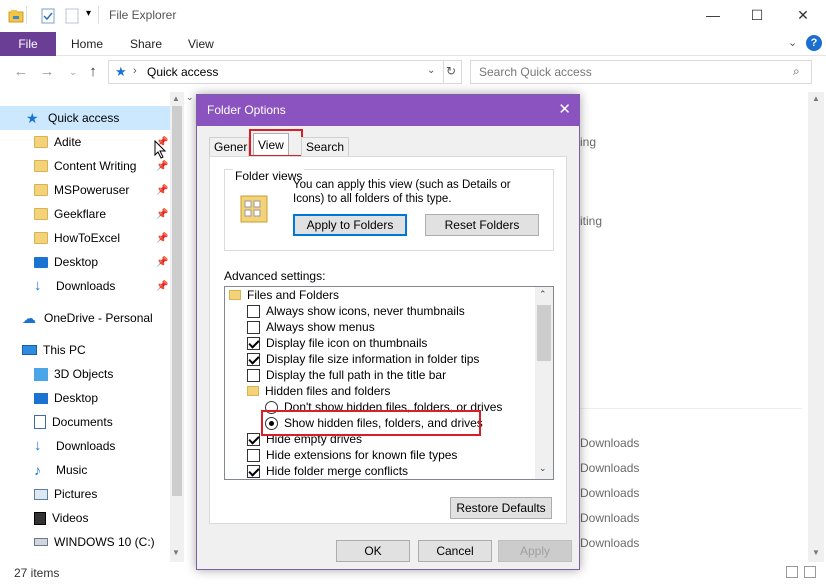 Image resolution: width=826 pixels, height=584 pixels. What do you see at coordinates (85, 542) in the screenshot?
I see `sidebar-item-pc: WINDOWS 10 (C:)` at bounding box center [85, 542].